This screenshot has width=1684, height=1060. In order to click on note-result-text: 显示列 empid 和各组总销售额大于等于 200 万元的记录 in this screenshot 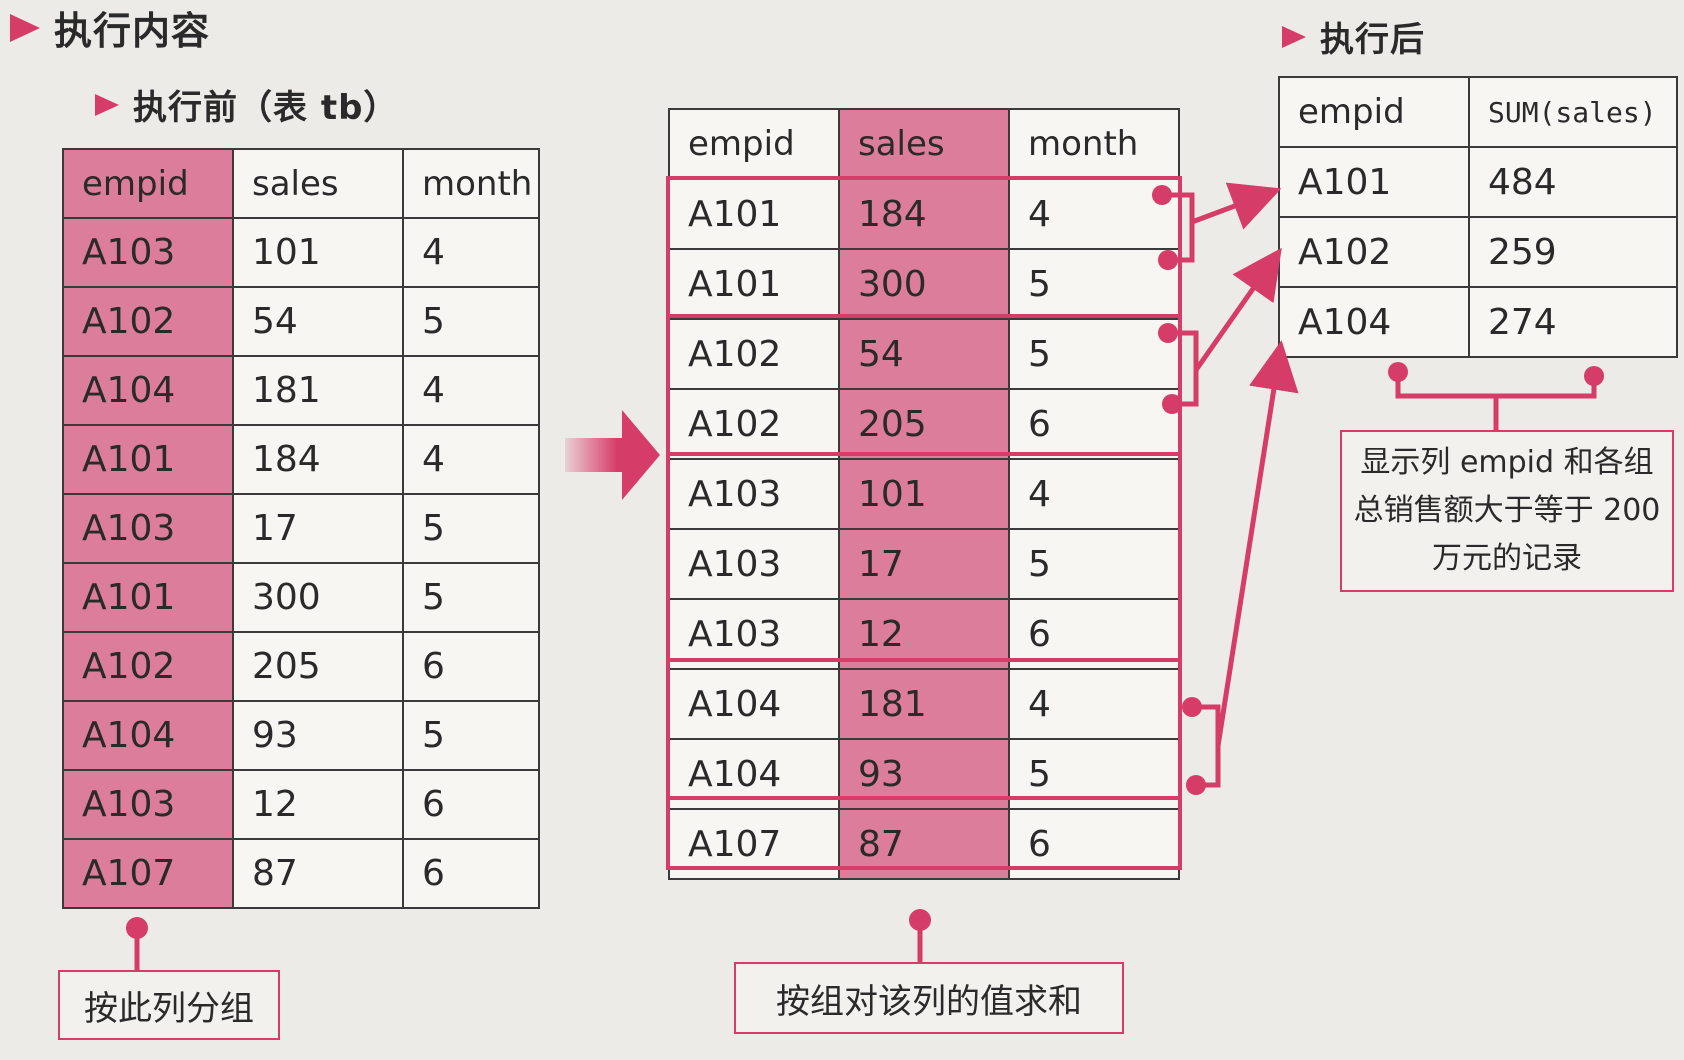, I will do `click(1507, 510)`.